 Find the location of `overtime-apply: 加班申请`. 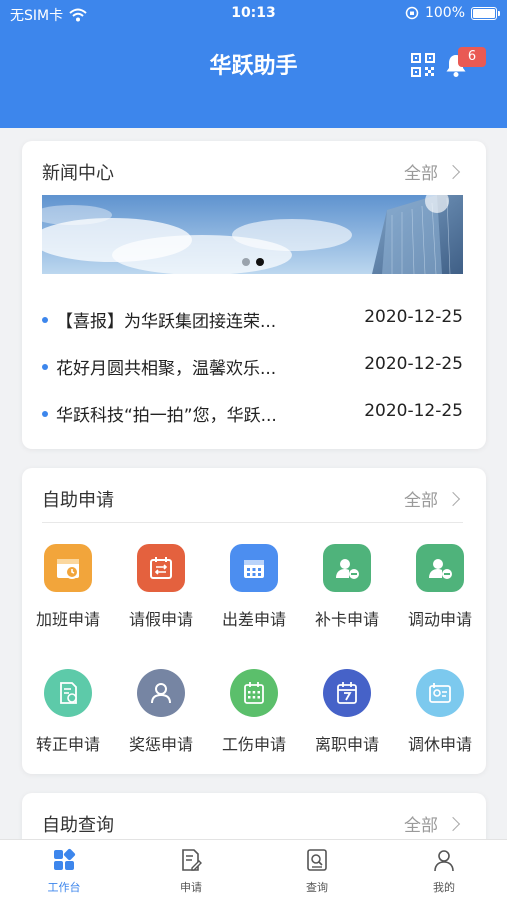

overtime-apply: 加班申请 is located at coordinates (68, 587).